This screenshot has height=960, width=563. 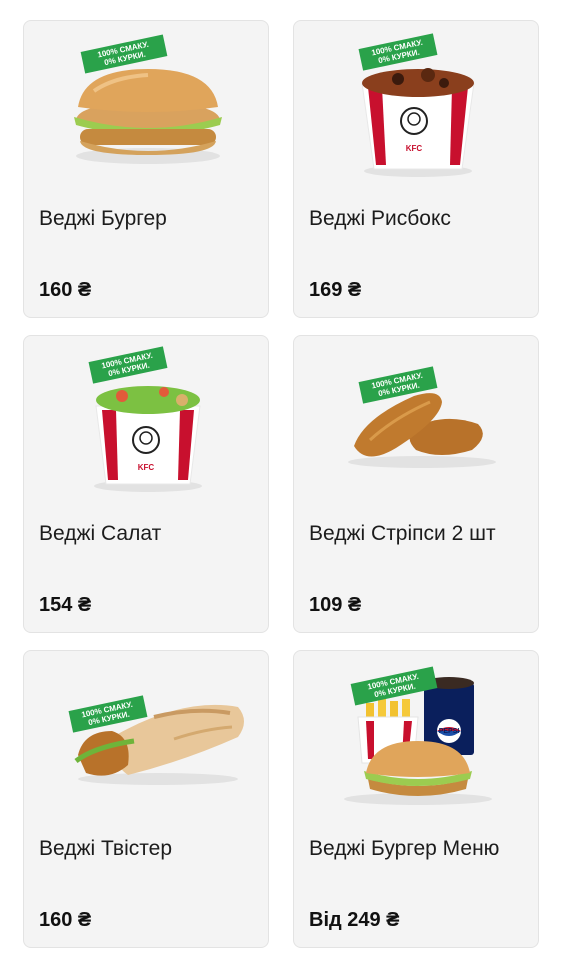 I want to click on product-name: Веджі Салат, so click(x=100, y=533).